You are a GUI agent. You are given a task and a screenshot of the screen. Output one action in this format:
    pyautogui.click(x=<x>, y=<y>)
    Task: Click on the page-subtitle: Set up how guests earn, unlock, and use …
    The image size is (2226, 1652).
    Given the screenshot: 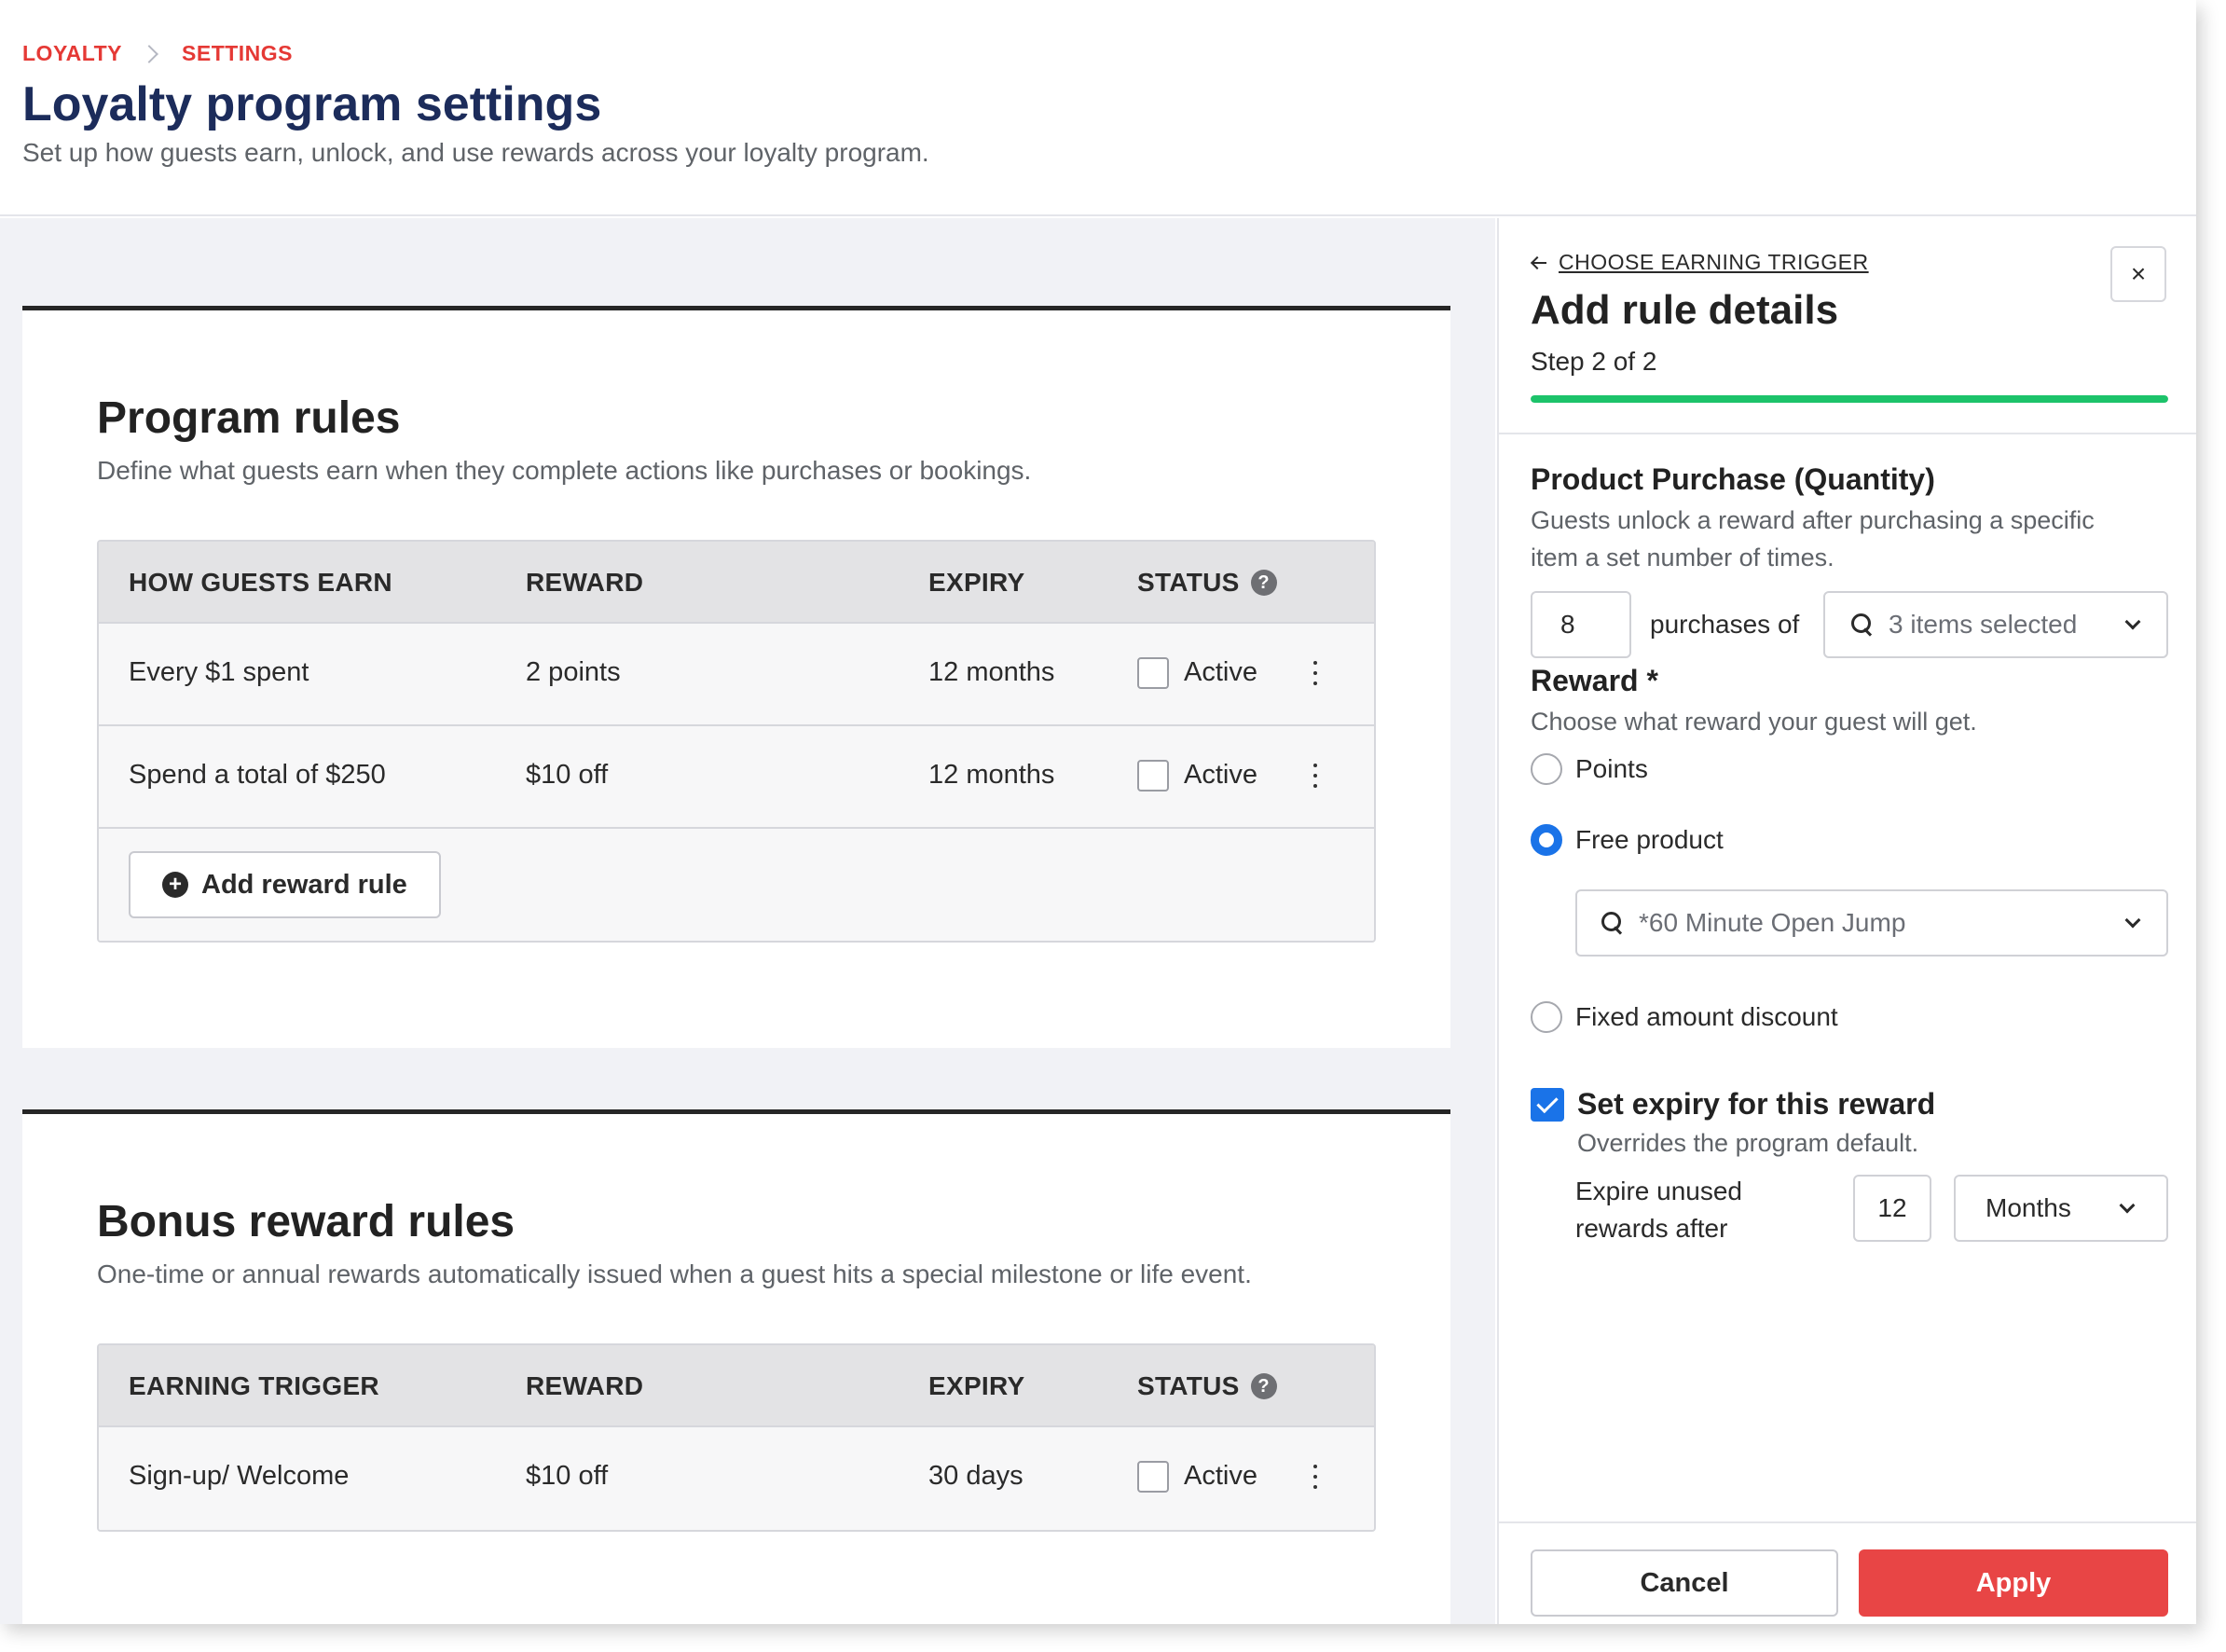 What is the action you would take?
    pyautogui.click(x=475, y=152)
    